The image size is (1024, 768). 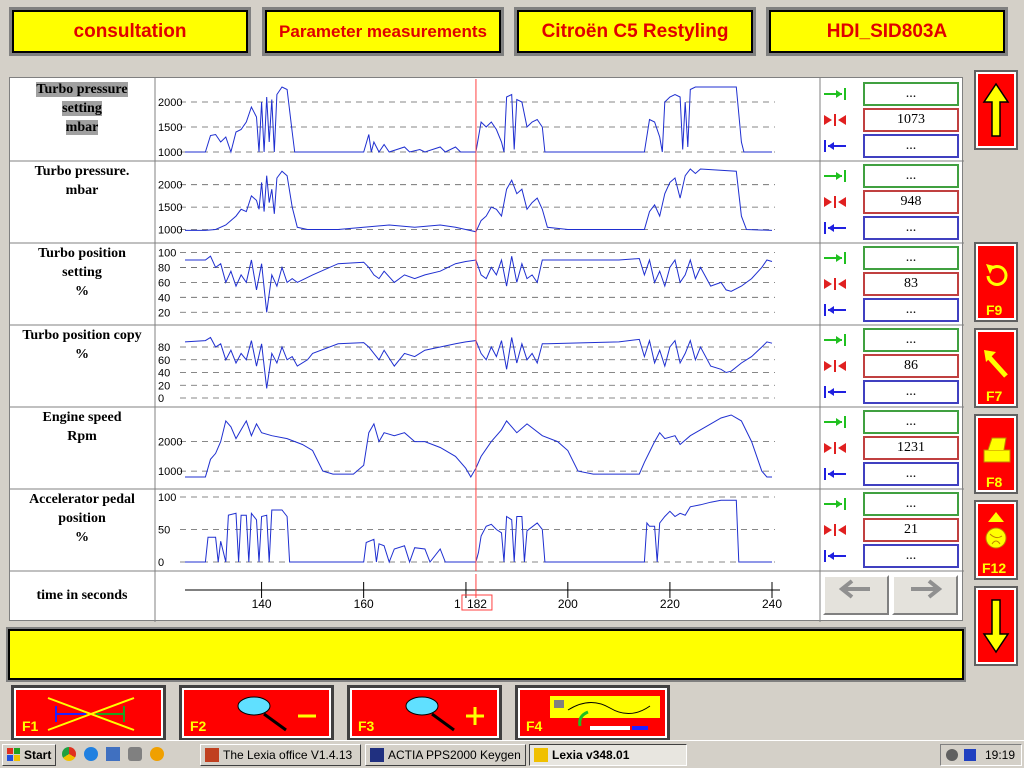 What do you see at coordinates (82, 291) in the screenshot?
I see `channel-label-line: %` at bounding box center [82, 291].